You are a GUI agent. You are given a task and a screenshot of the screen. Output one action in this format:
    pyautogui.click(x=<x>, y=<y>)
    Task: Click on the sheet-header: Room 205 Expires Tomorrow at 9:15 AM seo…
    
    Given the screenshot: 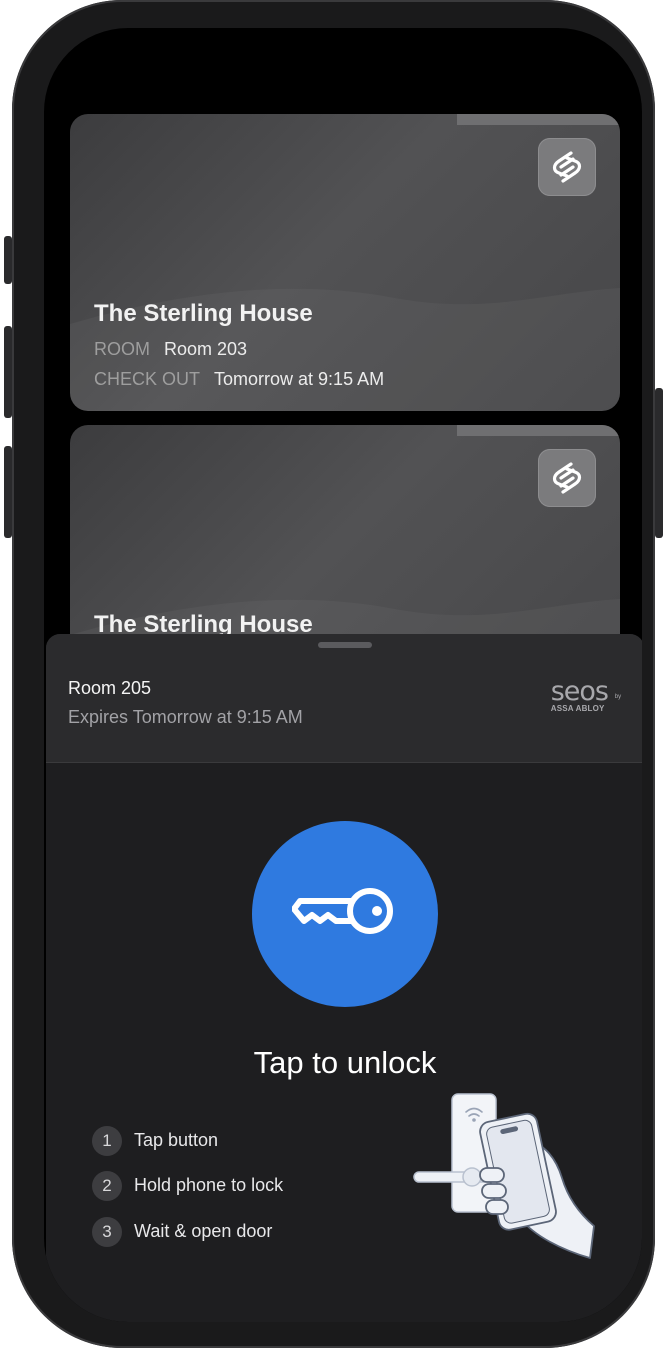 What is the action you would take?
    pyautogui.click(x=344, y=698)
    